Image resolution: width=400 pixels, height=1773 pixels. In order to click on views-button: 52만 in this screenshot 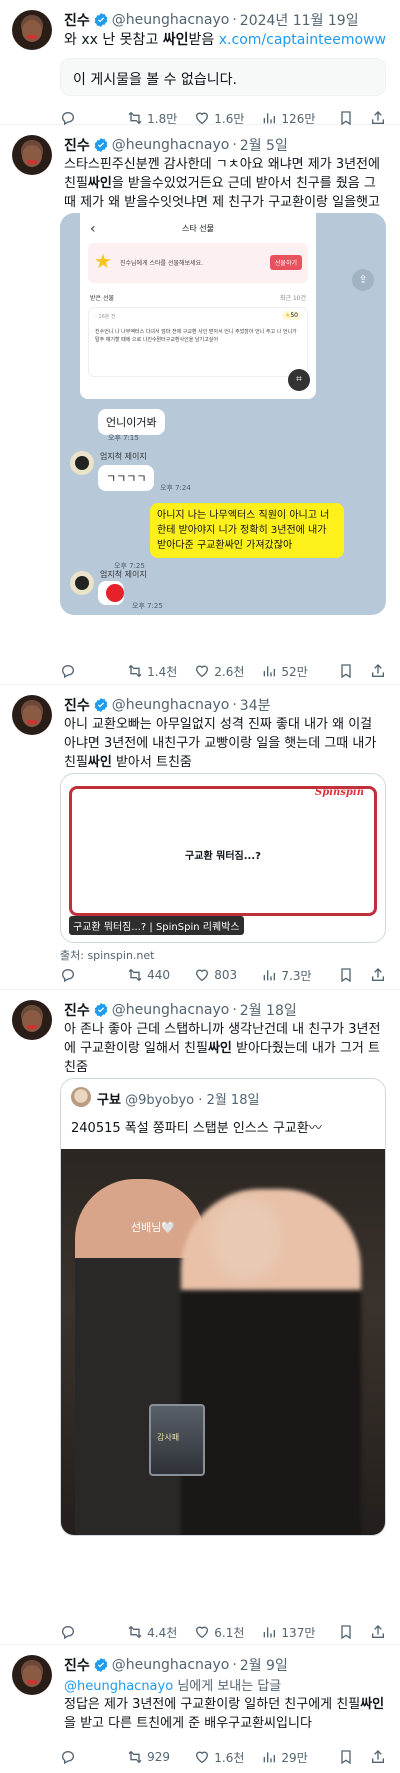, I will do `click(299, 671)`.